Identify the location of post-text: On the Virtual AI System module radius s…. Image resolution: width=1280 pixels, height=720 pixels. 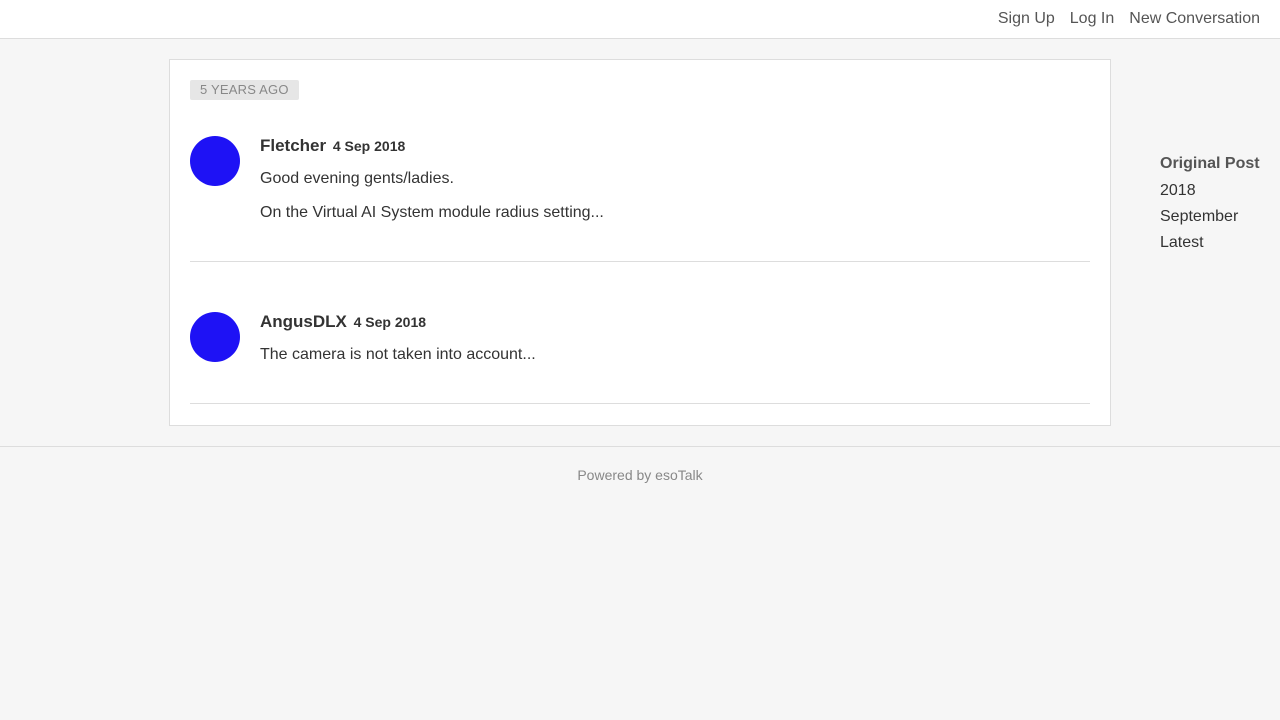
(432, 212).